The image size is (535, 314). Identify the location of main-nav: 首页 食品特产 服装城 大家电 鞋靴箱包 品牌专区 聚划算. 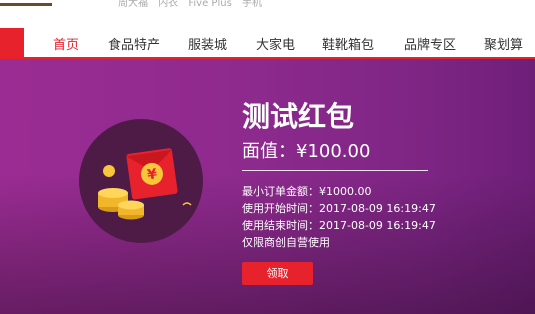
(267, 43).